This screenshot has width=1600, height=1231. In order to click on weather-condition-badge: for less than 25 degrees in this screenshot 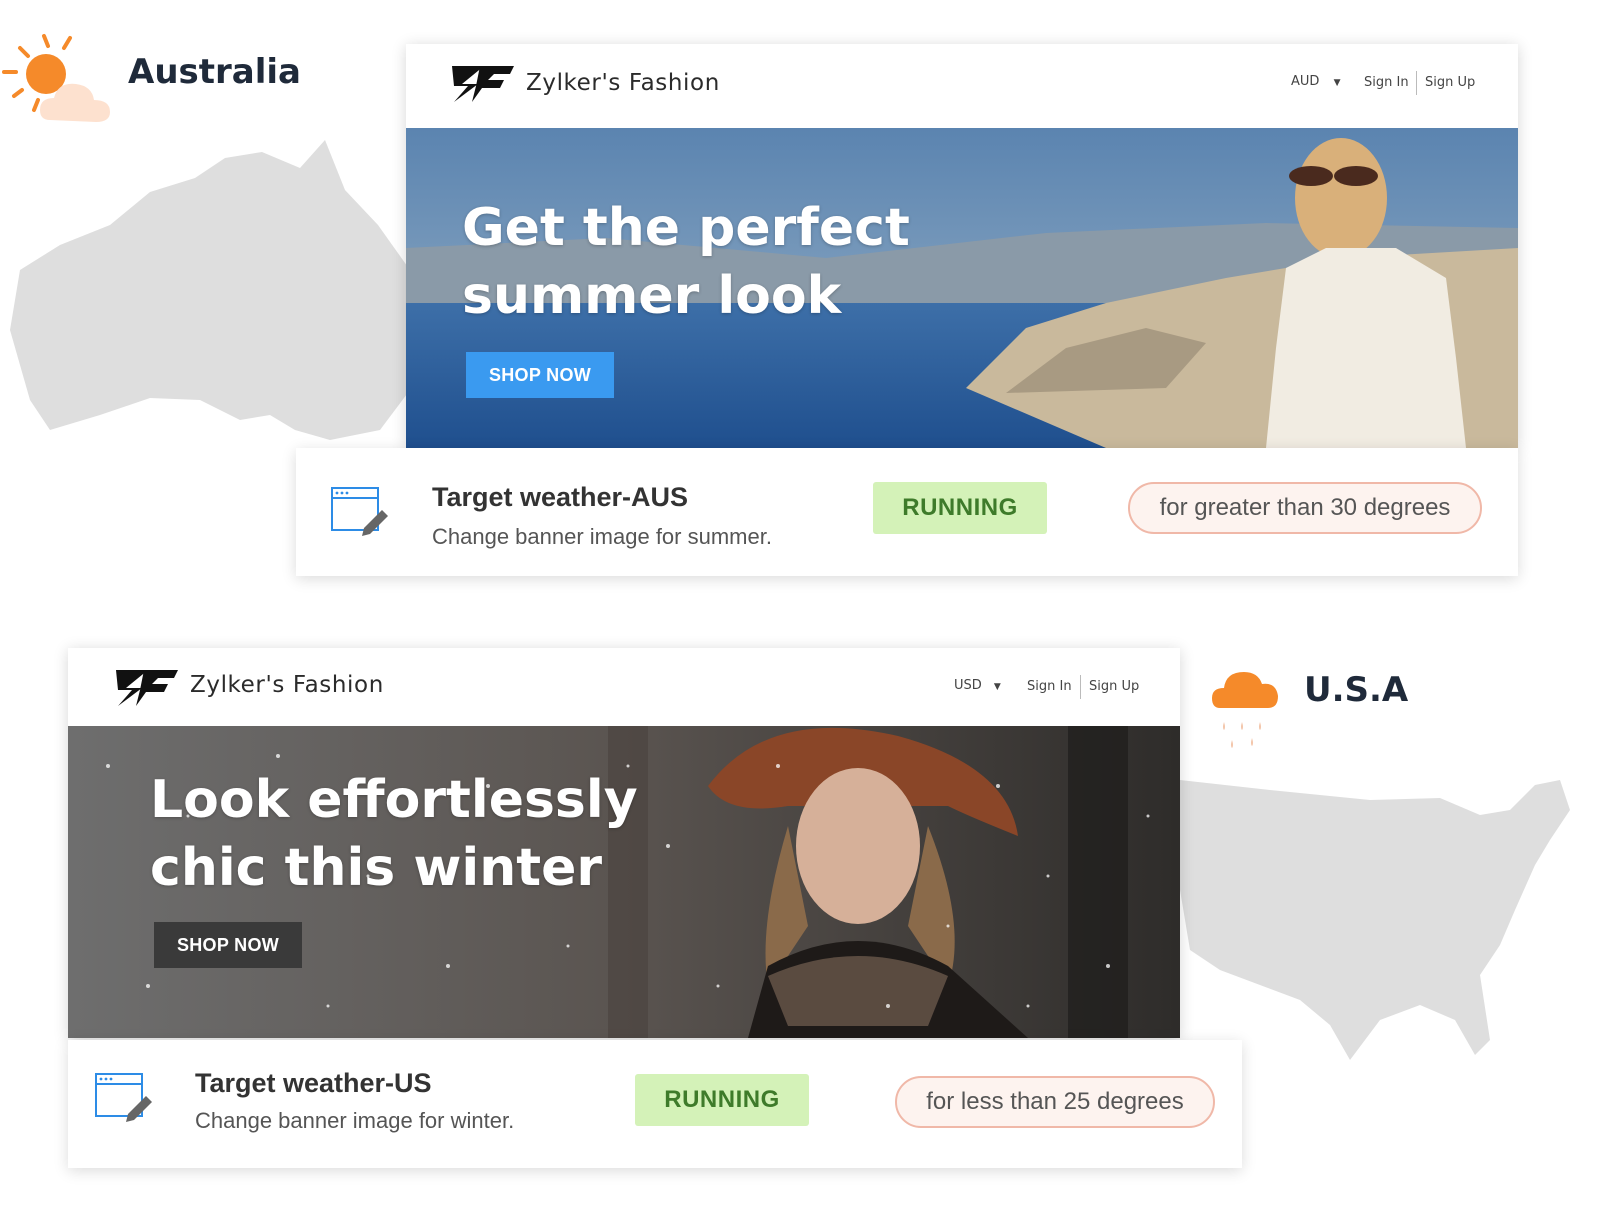, I will do `click(1055, 1102)`.